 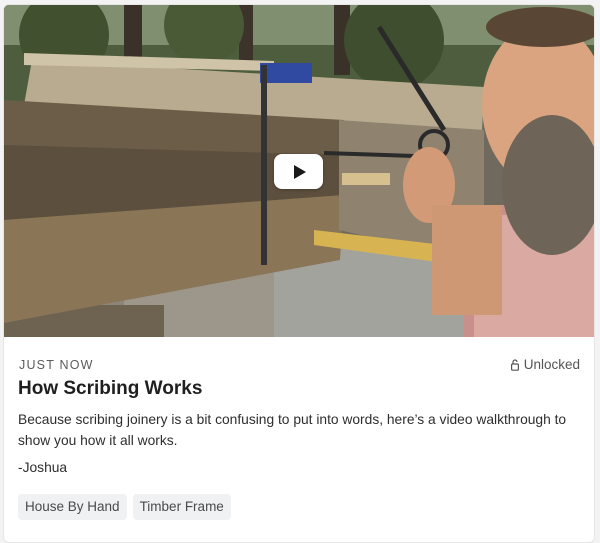 What do you see at coordinates (514, 364) in the screenshot?
I see `lock-open-icon` at bounding box center [514, 364].